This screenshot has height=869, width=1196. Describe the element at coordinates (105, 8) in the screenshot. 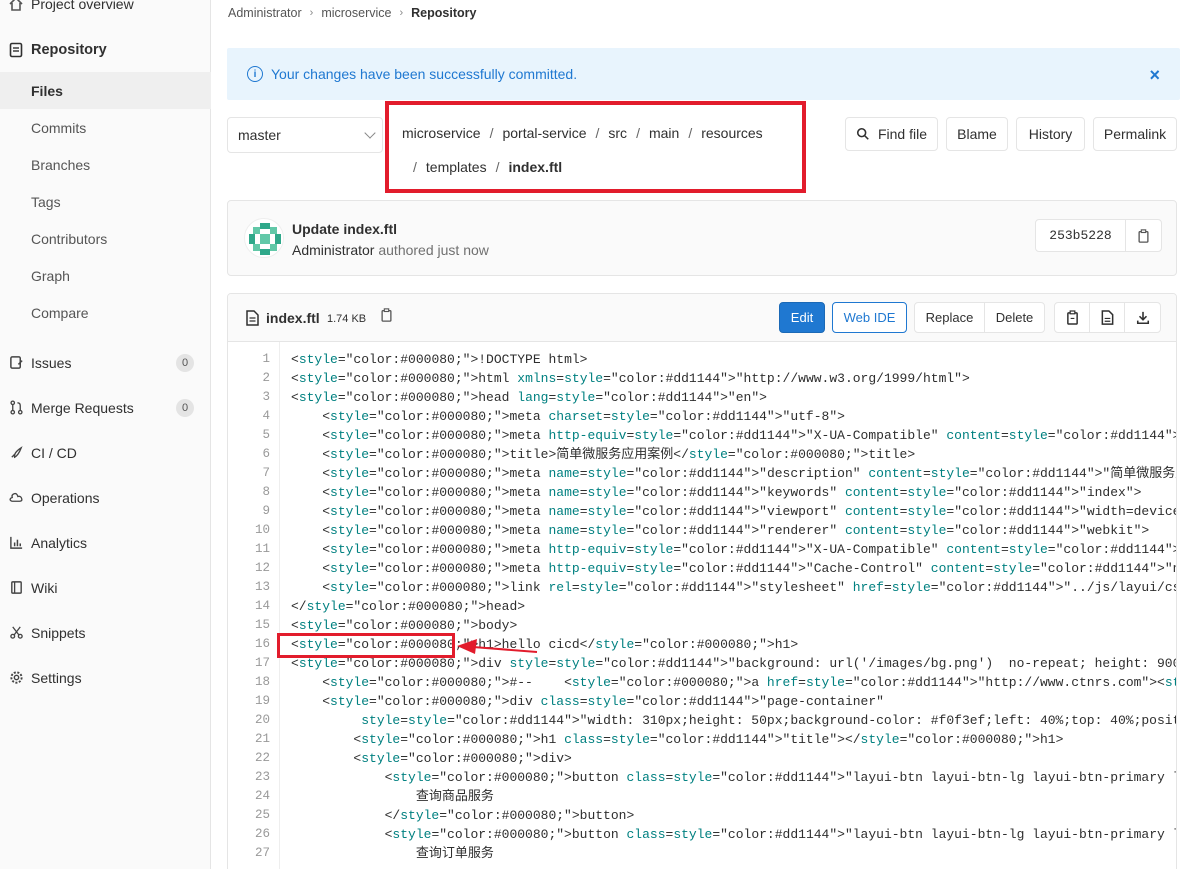

I see `sidebar-item-project-overview: Project overview` at that location.